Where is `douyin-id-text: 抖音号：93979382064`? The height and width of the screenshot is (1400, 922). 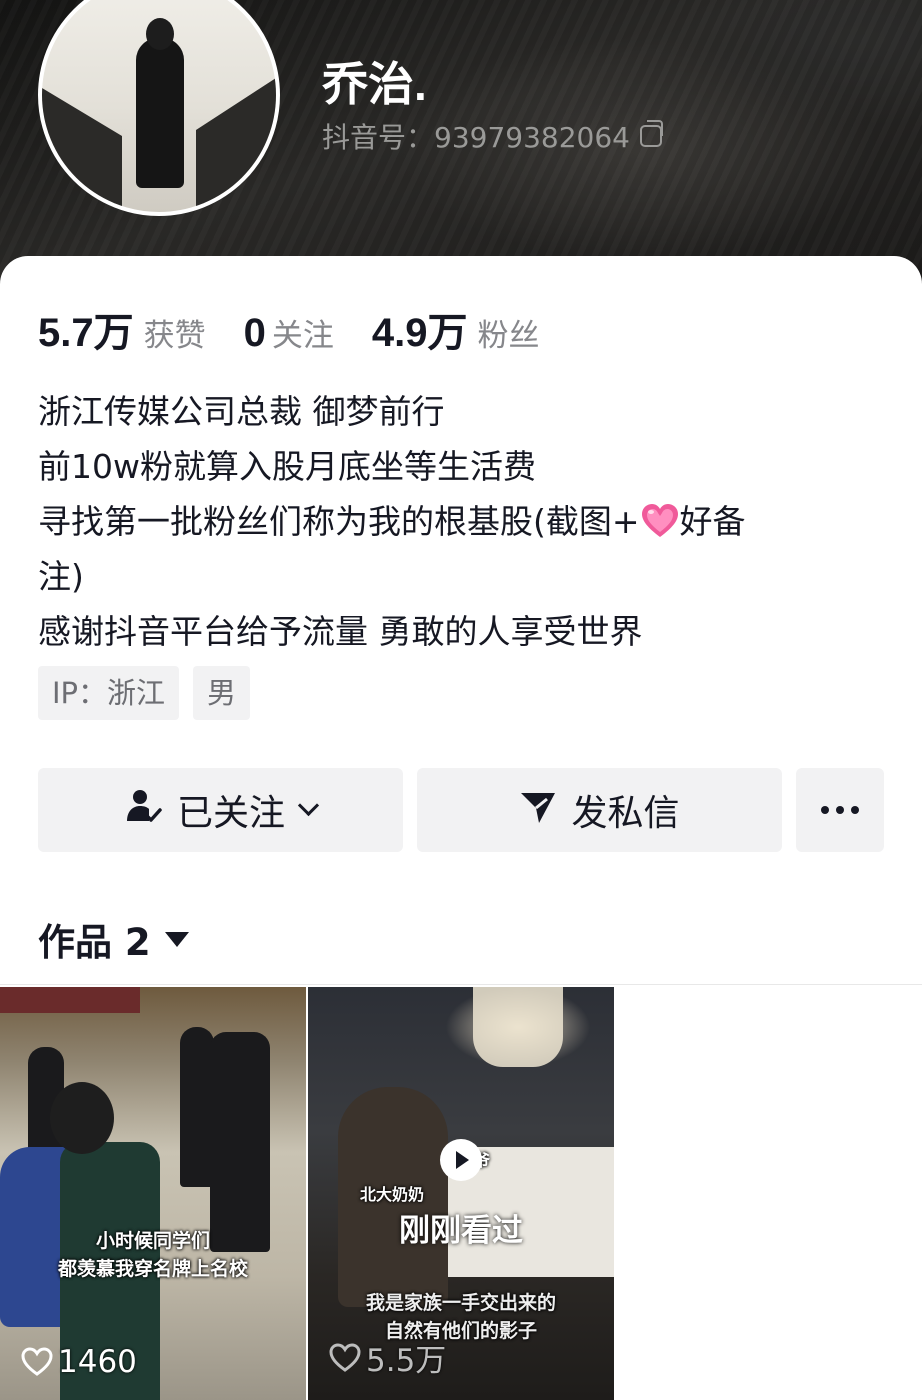
douyin-id-text: 抖音号：93979382064 is located at coordinates (476, 137).